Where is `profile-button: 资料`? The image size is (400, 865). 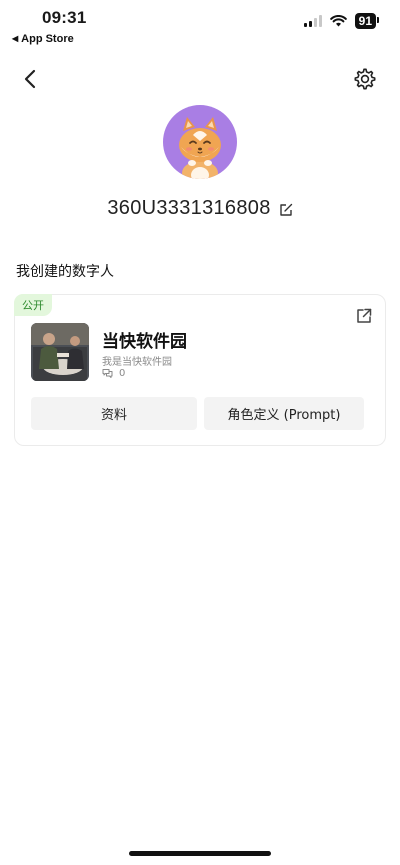
profile-button: 资料 is located at coordinates (114, 413).